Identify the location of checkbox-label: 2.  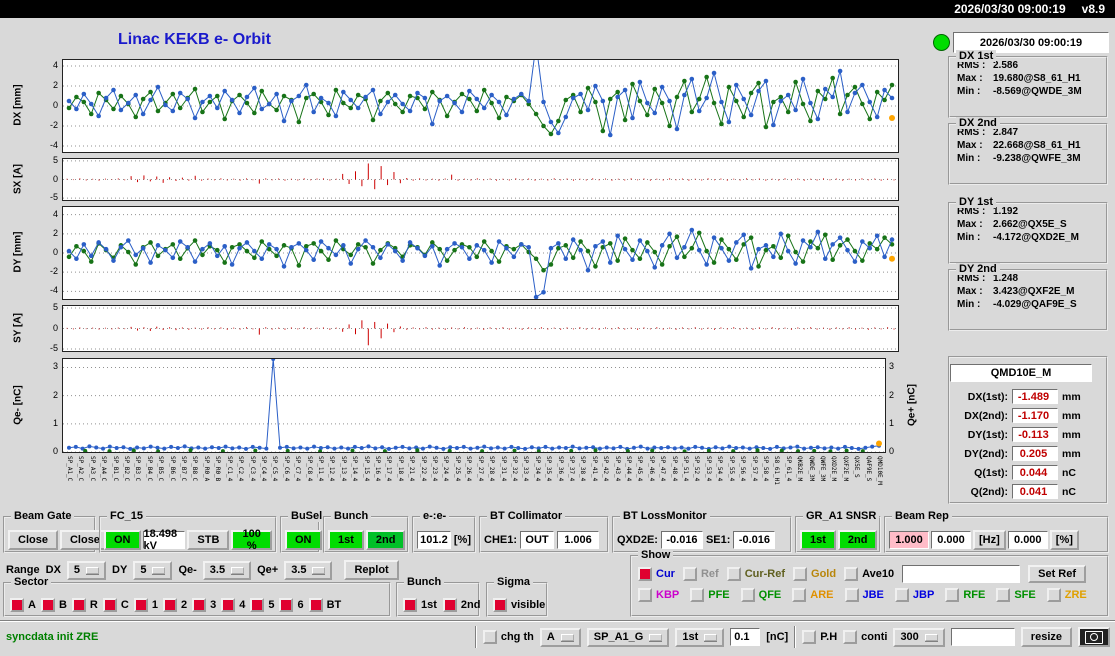
(184, 604).